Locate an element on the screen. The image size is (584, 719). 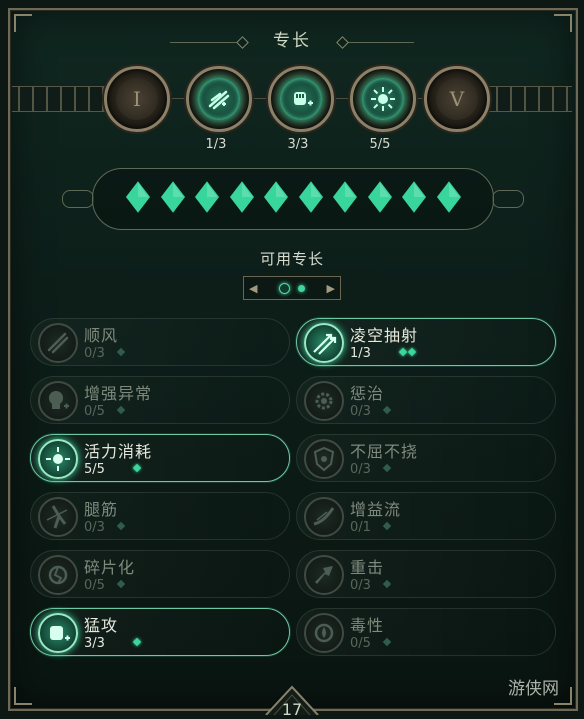
tier-2-count: 1/3 is located at coordinates (216, 144).